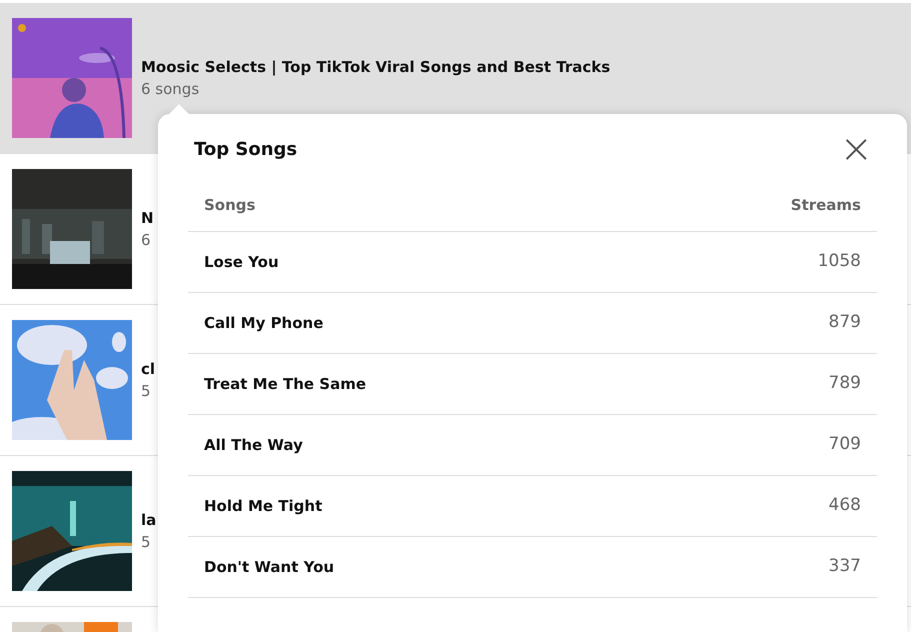 This screenshot has width=911, height=632. What do you see at coordinates (269, 567) in the screenshot?
I see `song-title: Don't Want You` at bounding box center [269, 567].